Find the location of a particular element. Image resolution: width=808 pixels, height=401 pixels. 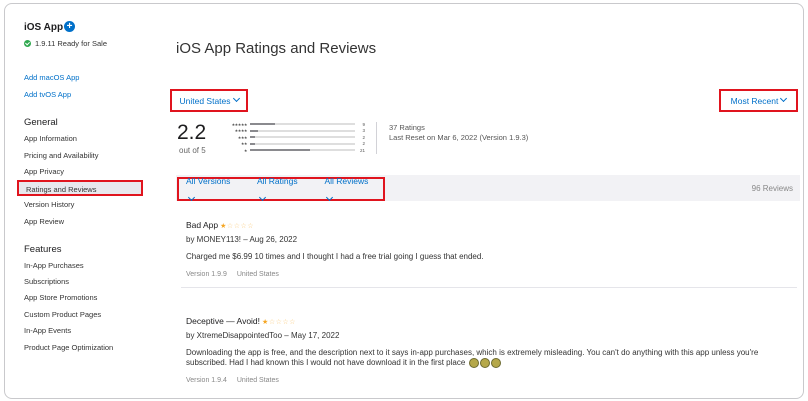

sidebar-item-in-app-purchases: In-App Purchases is located at coordinates (54, 265).